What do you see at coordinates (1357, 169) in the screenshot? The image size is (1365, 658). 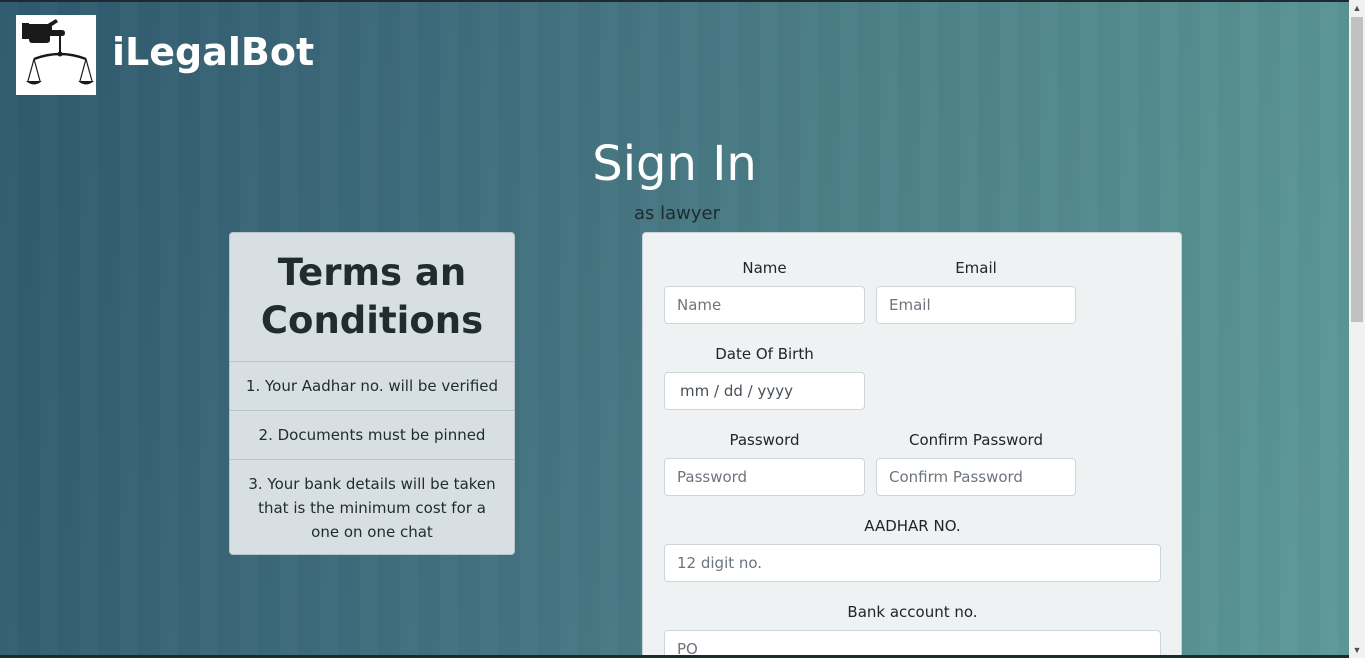 I see `scrollbar-thumb` at bounding box center [1357, 169].